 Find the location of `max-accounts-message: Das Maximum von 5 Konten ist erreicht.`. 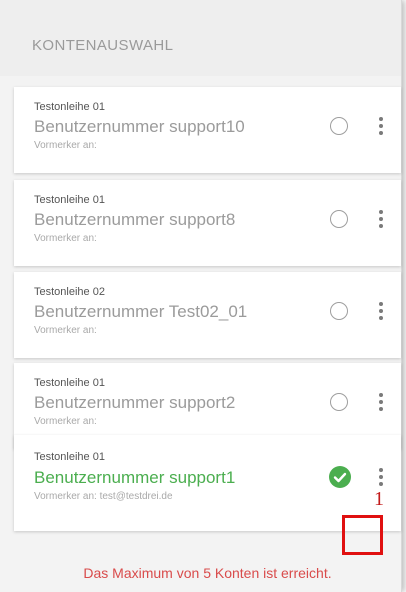

max-accounts-message: Das Maximum von 5 Konten ist erreicht. is located at coordinates (207, 573).